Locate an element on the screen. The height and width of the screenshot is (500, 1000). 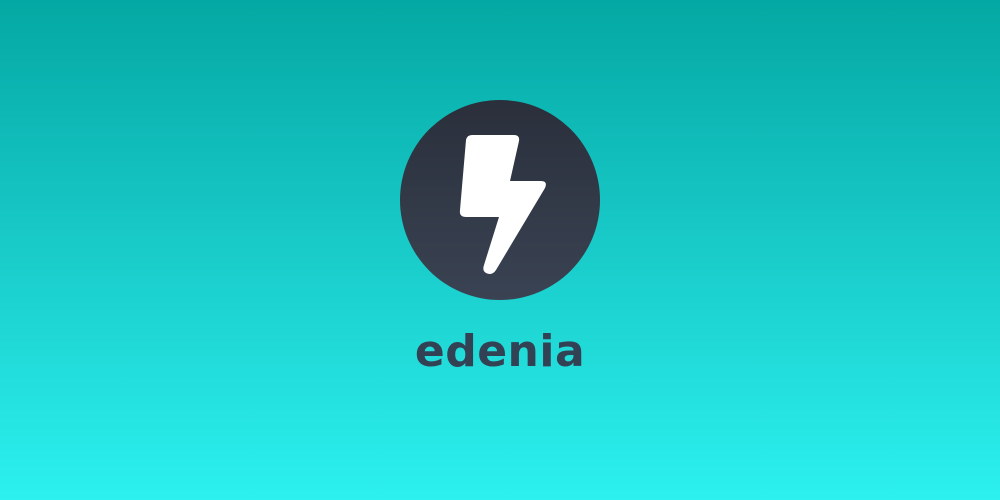
logo-badge is located at coordinates (500, 200).